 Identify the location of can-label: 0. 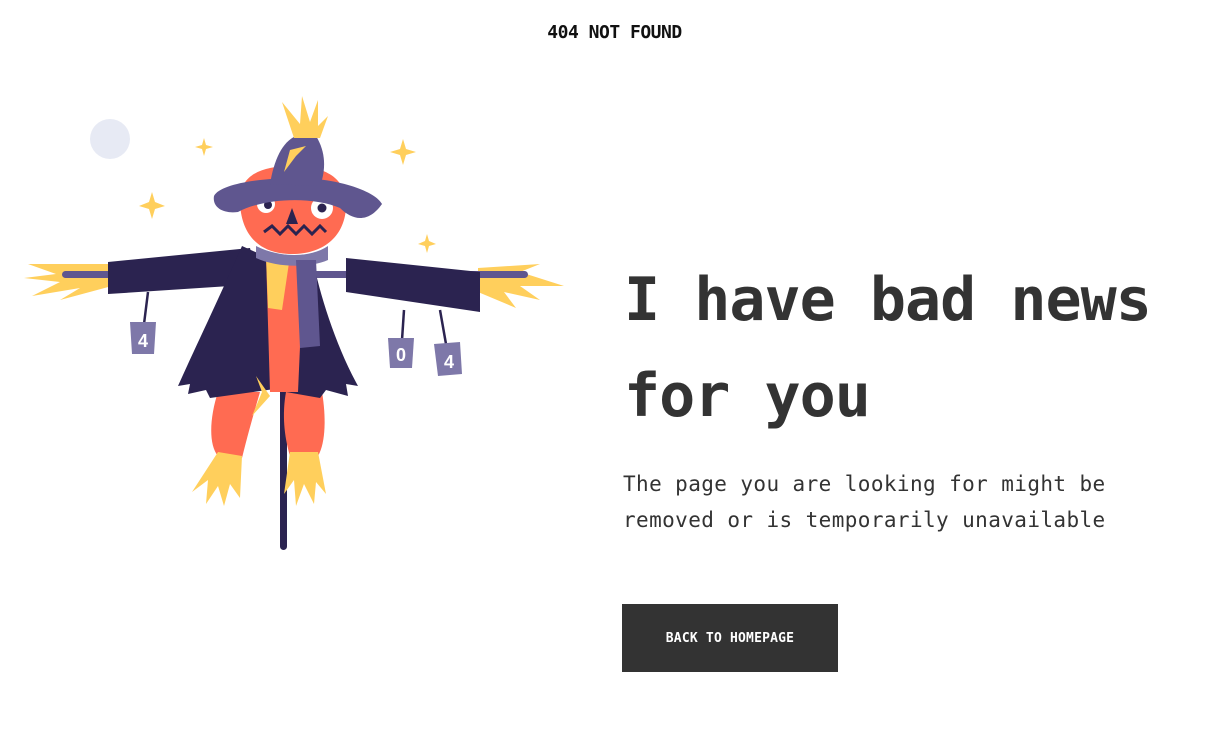
(401, 355).